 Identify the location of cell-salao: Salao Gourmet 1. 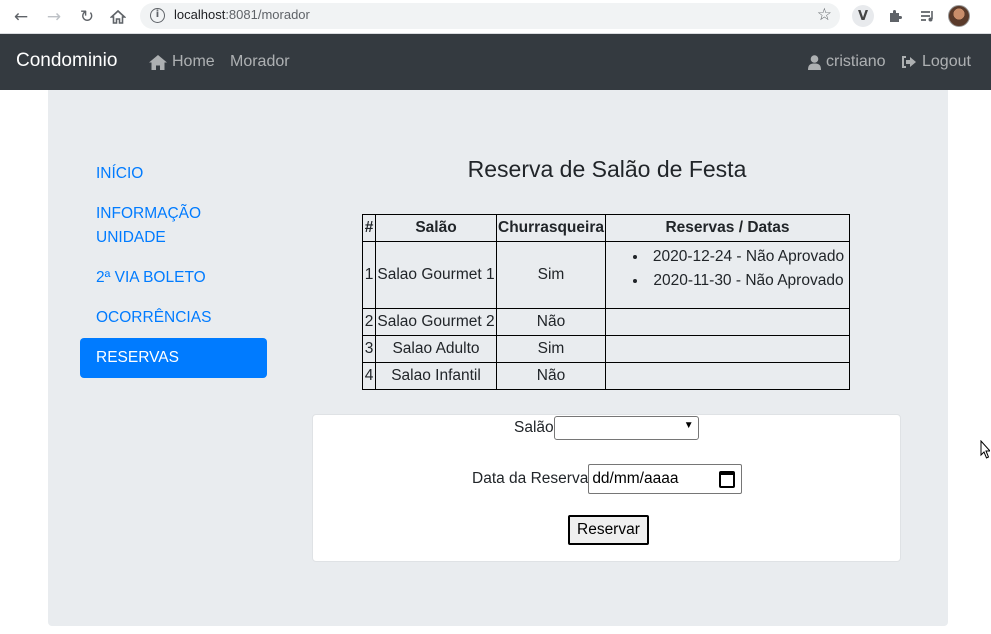
(436, 275).